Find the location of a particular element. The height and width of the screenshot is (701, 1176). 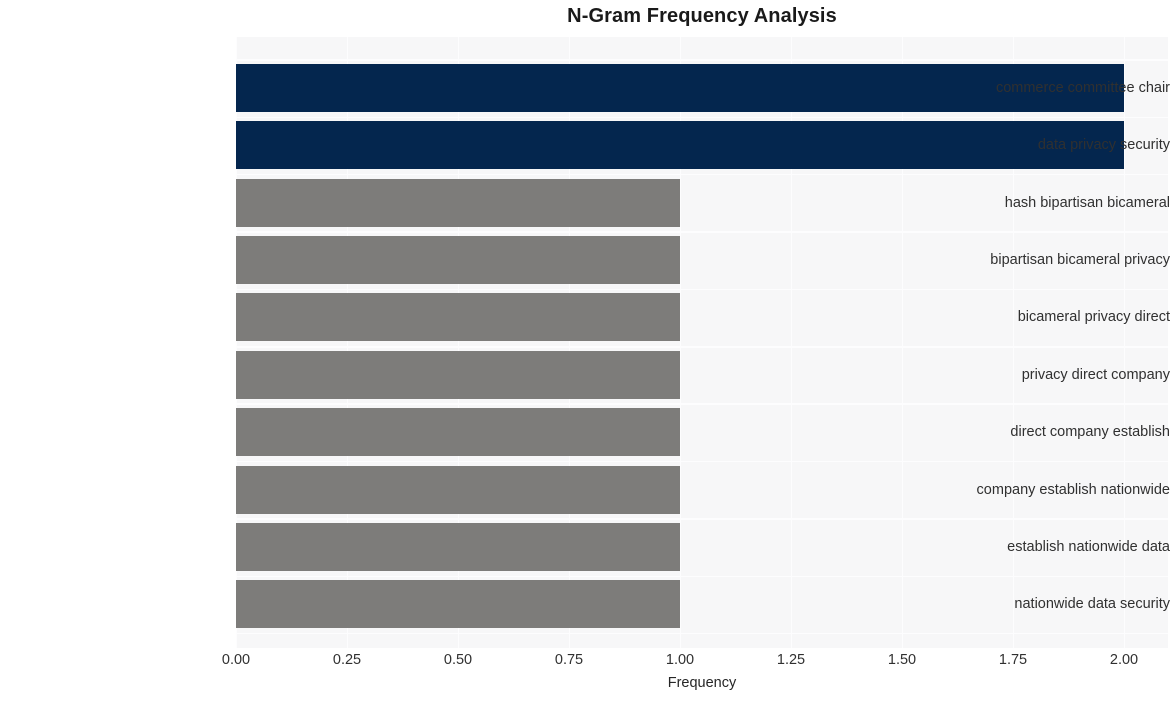

x-axis-label: Frequency is located at coordinates (702, 683).